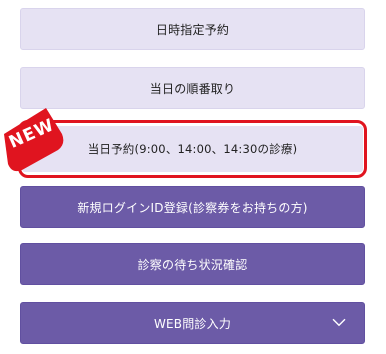 Image resolution: width=386 pixels, height=354 pixels. I want to click on new-login-registration-label: 新規ログインID登録(診察券をお持ちの方), so click(192, 207).